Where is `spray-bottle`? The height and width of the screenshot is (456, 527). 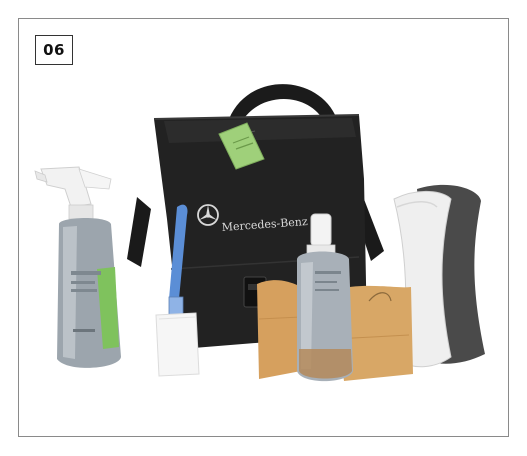 spray-bottle is located at coordinates (77, 267).